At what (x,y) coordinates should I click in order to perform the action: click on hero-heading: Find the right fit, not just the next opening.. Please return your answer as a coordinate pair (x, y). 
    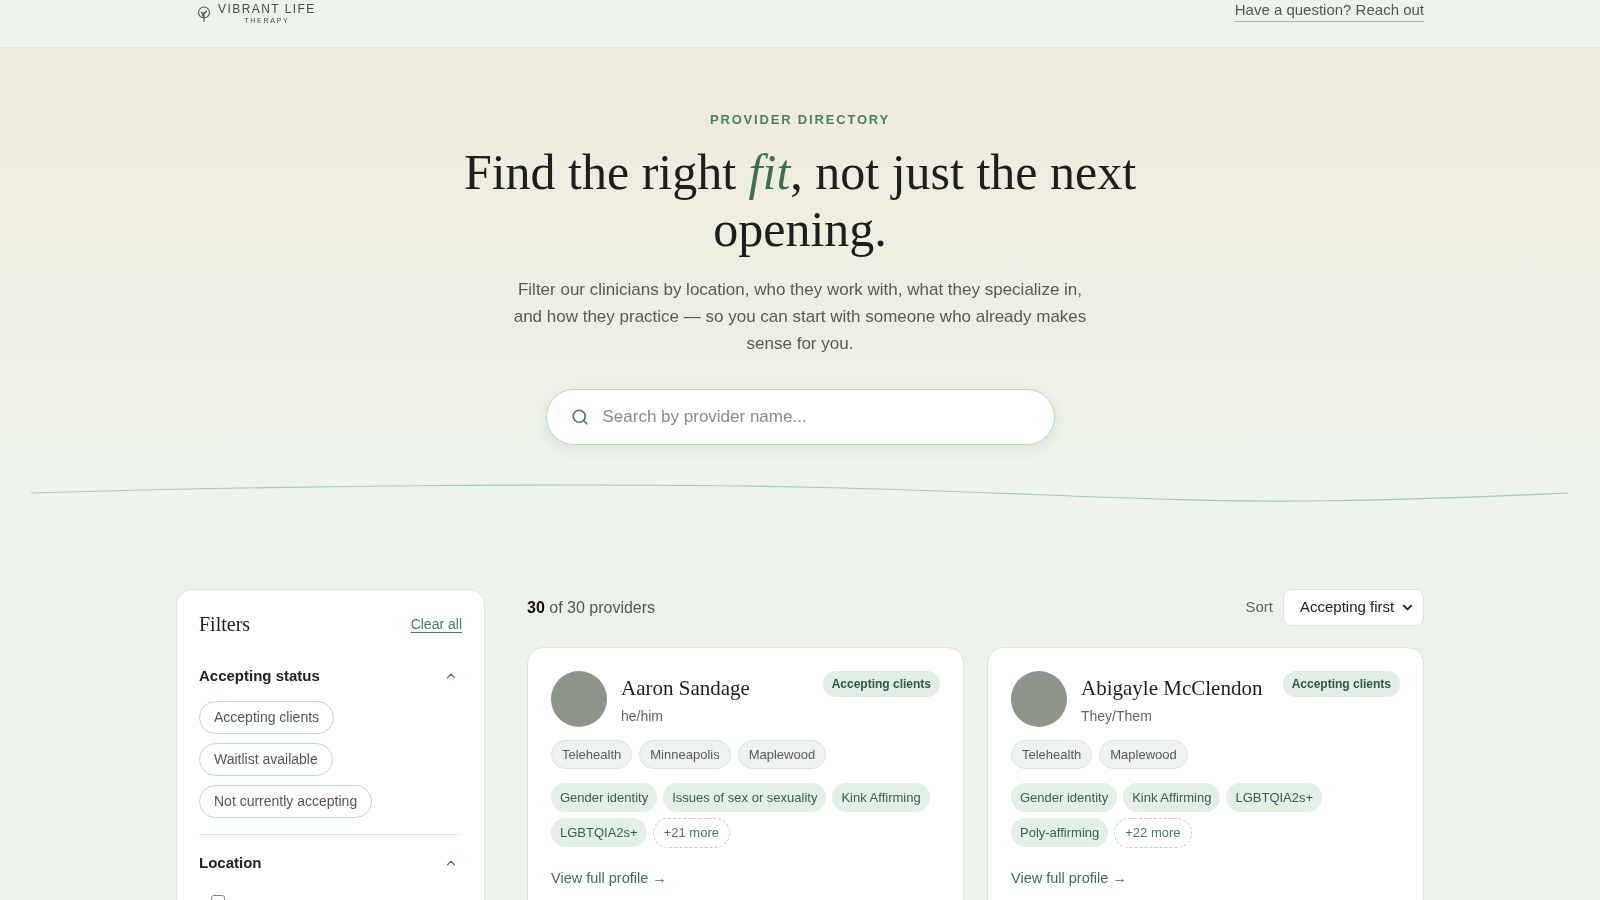
    Looking at the image, I should click on (800, 201).